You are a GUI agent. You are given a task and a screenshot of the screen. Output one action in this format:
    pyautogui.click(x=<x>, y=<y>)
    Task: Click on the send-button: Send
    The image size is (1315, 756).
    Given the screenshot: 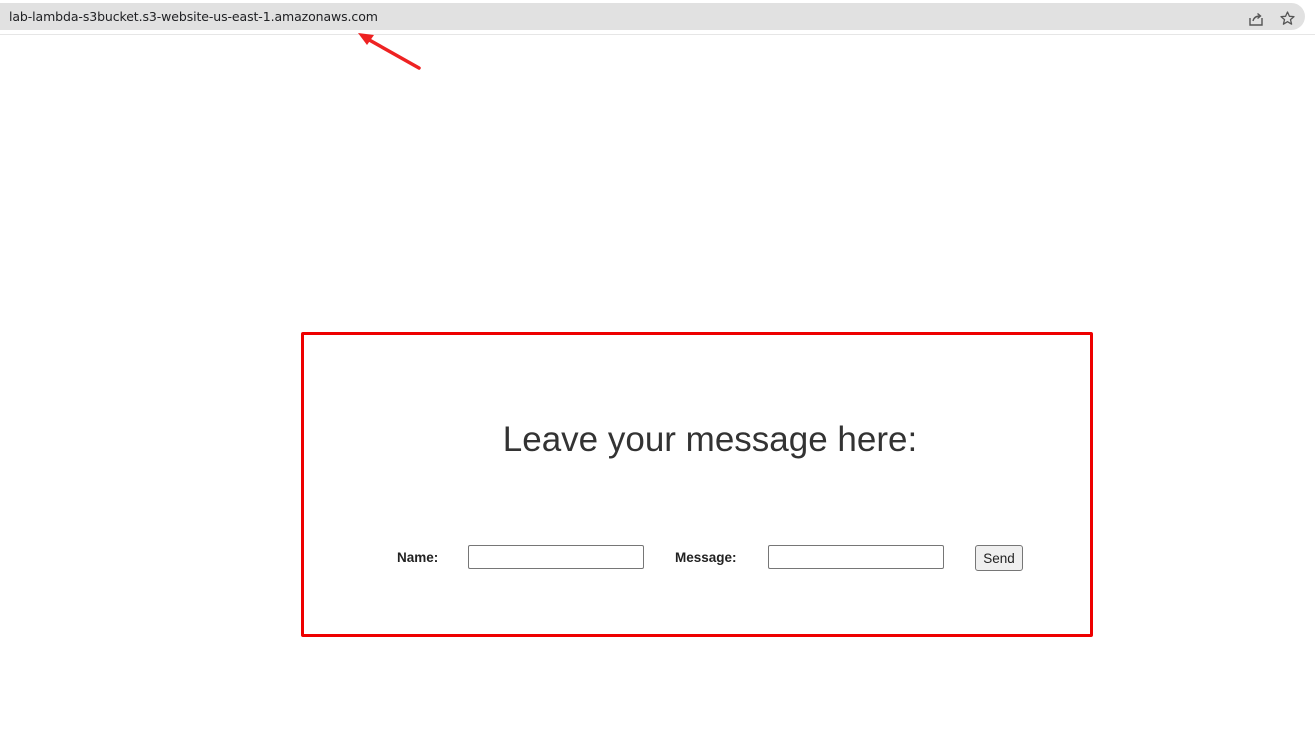 What is the action you would take?
    pyautogui.click(x=999, y=558)
    